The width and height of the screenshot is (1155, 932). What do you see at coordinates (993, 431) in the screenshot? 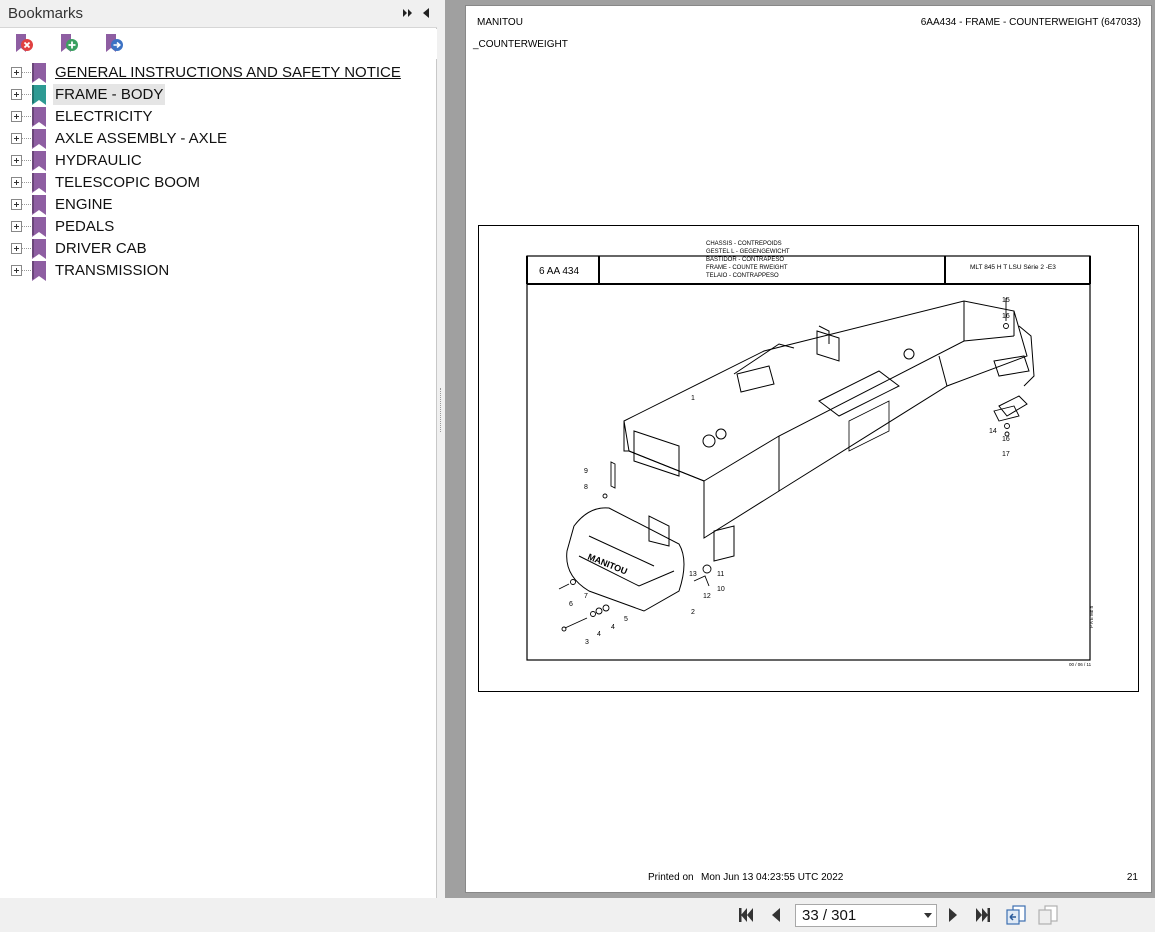
I see `callout-label: 14` at bounding box center [993, 431].